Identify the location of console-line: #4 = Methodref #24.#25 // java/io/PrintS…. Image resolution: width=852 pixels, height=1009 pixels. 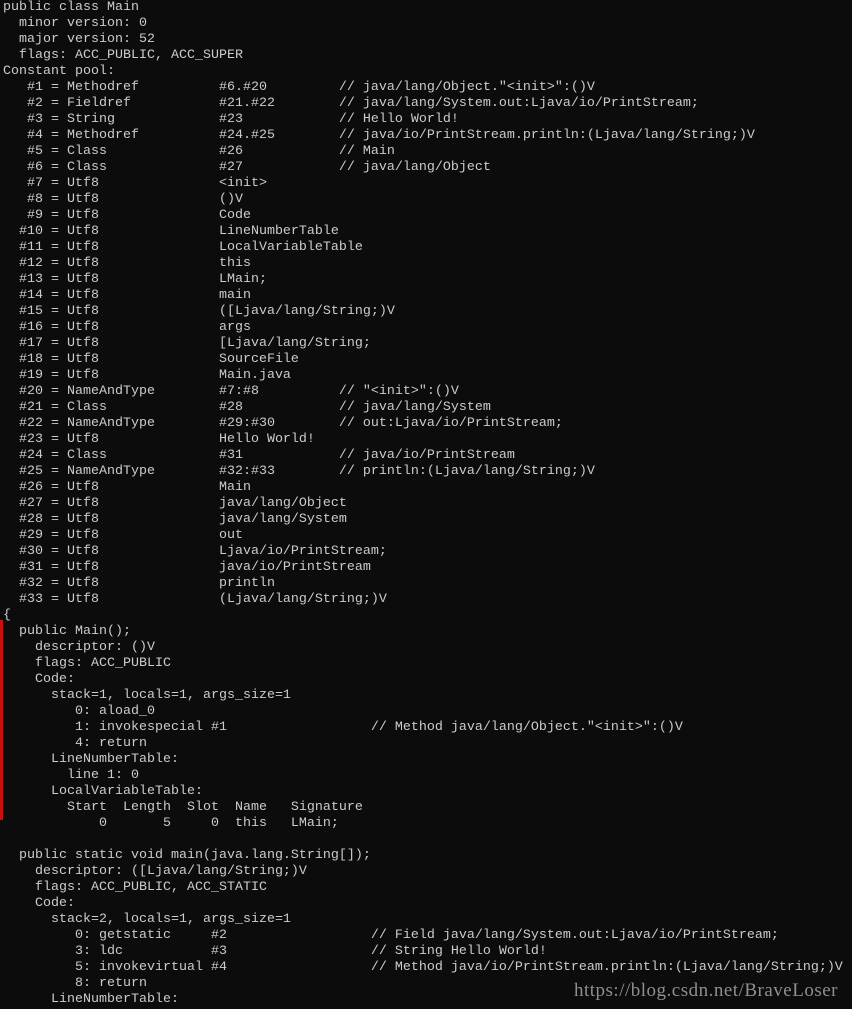
(379, 135).